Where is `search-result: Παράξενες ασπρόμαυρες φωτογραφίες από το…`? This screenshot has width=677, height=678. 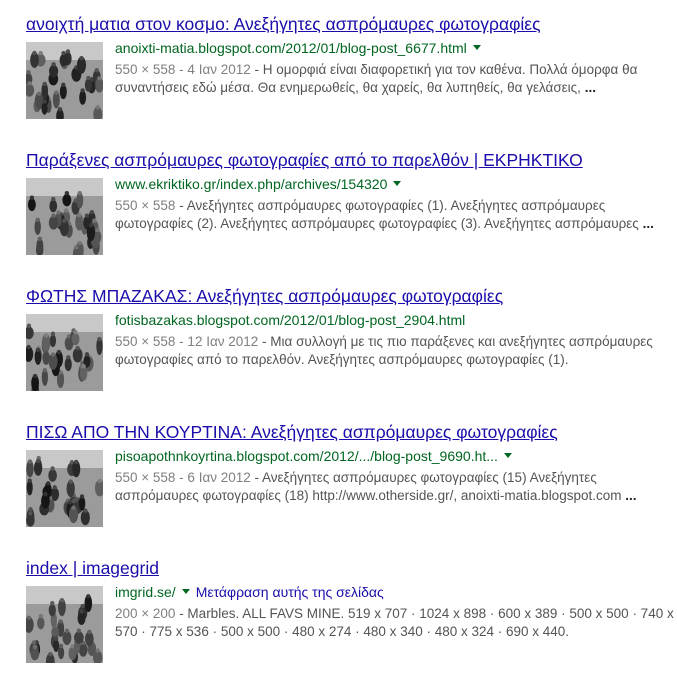
search-result: Παράξενες ασπρόμαυρες φωτογραφίες από το… is located at coordinates (348, 202).